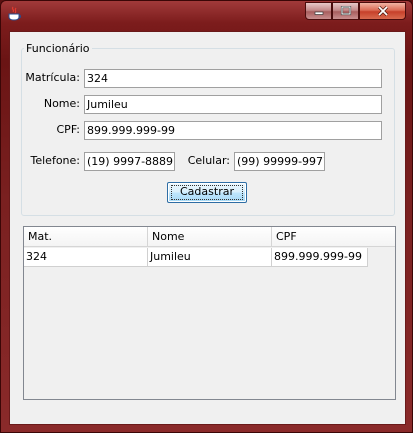  Describe the element at coordinates (206, 13) in the screenshot. I see `title-bar` at that location.